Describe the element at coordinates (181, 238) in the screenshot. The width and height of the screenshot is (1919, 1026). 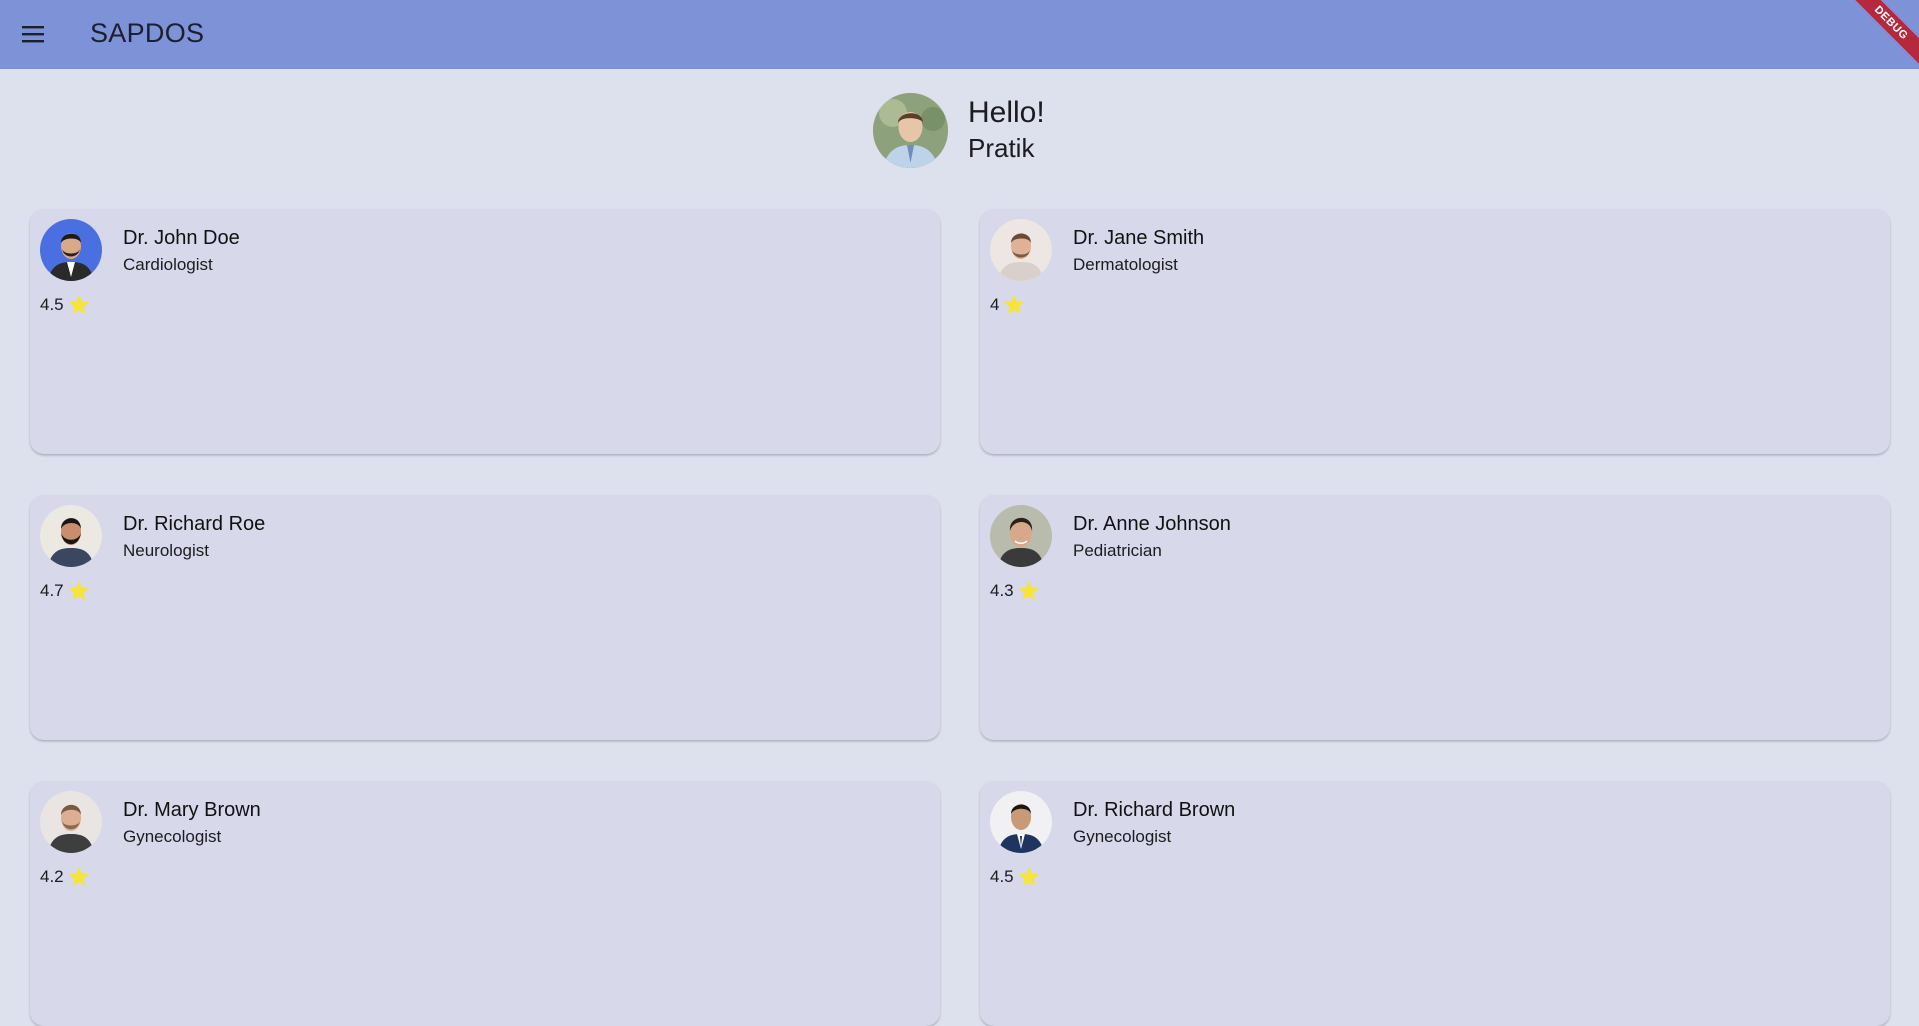
I see `doctor-name: Dr. John Doe` at that location.